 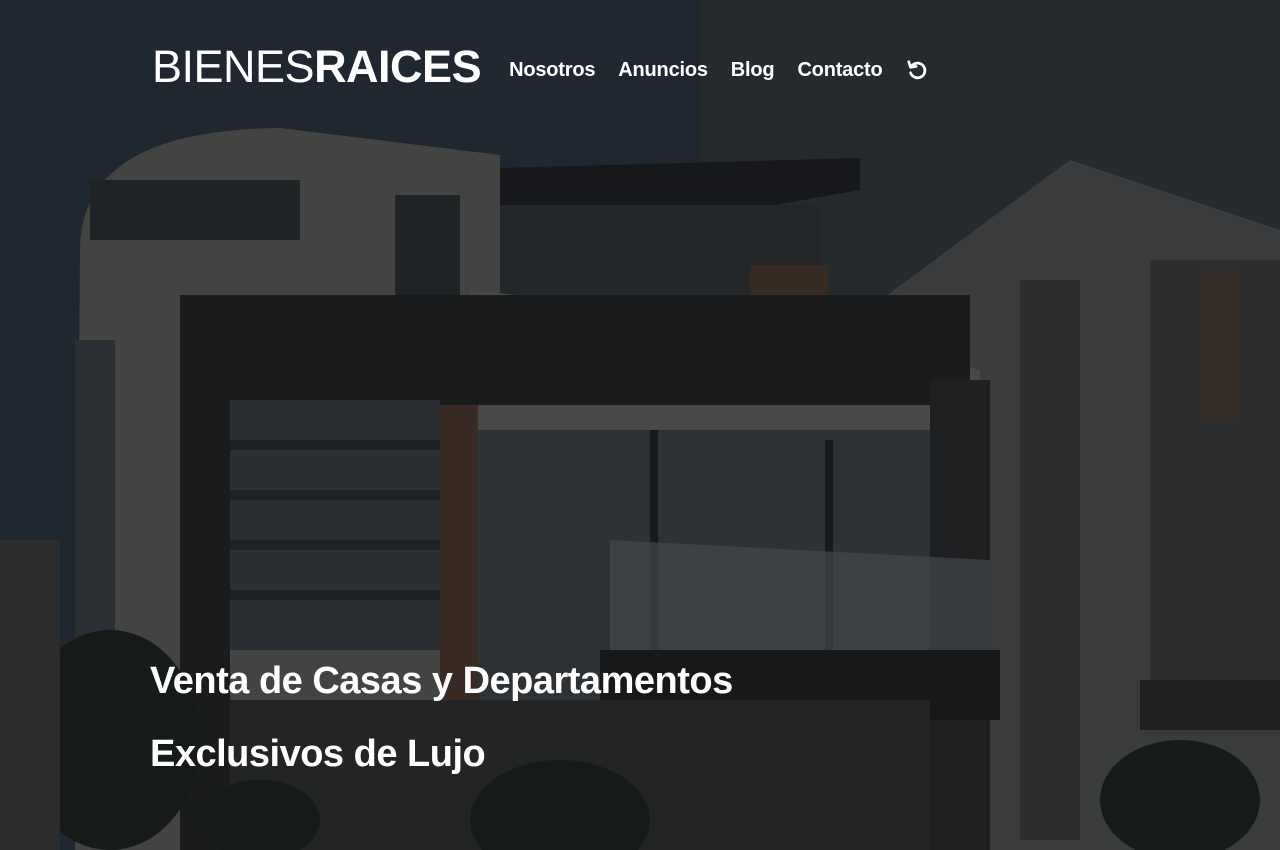 I want to click on refresh-icon, so click(x=917, y=70).